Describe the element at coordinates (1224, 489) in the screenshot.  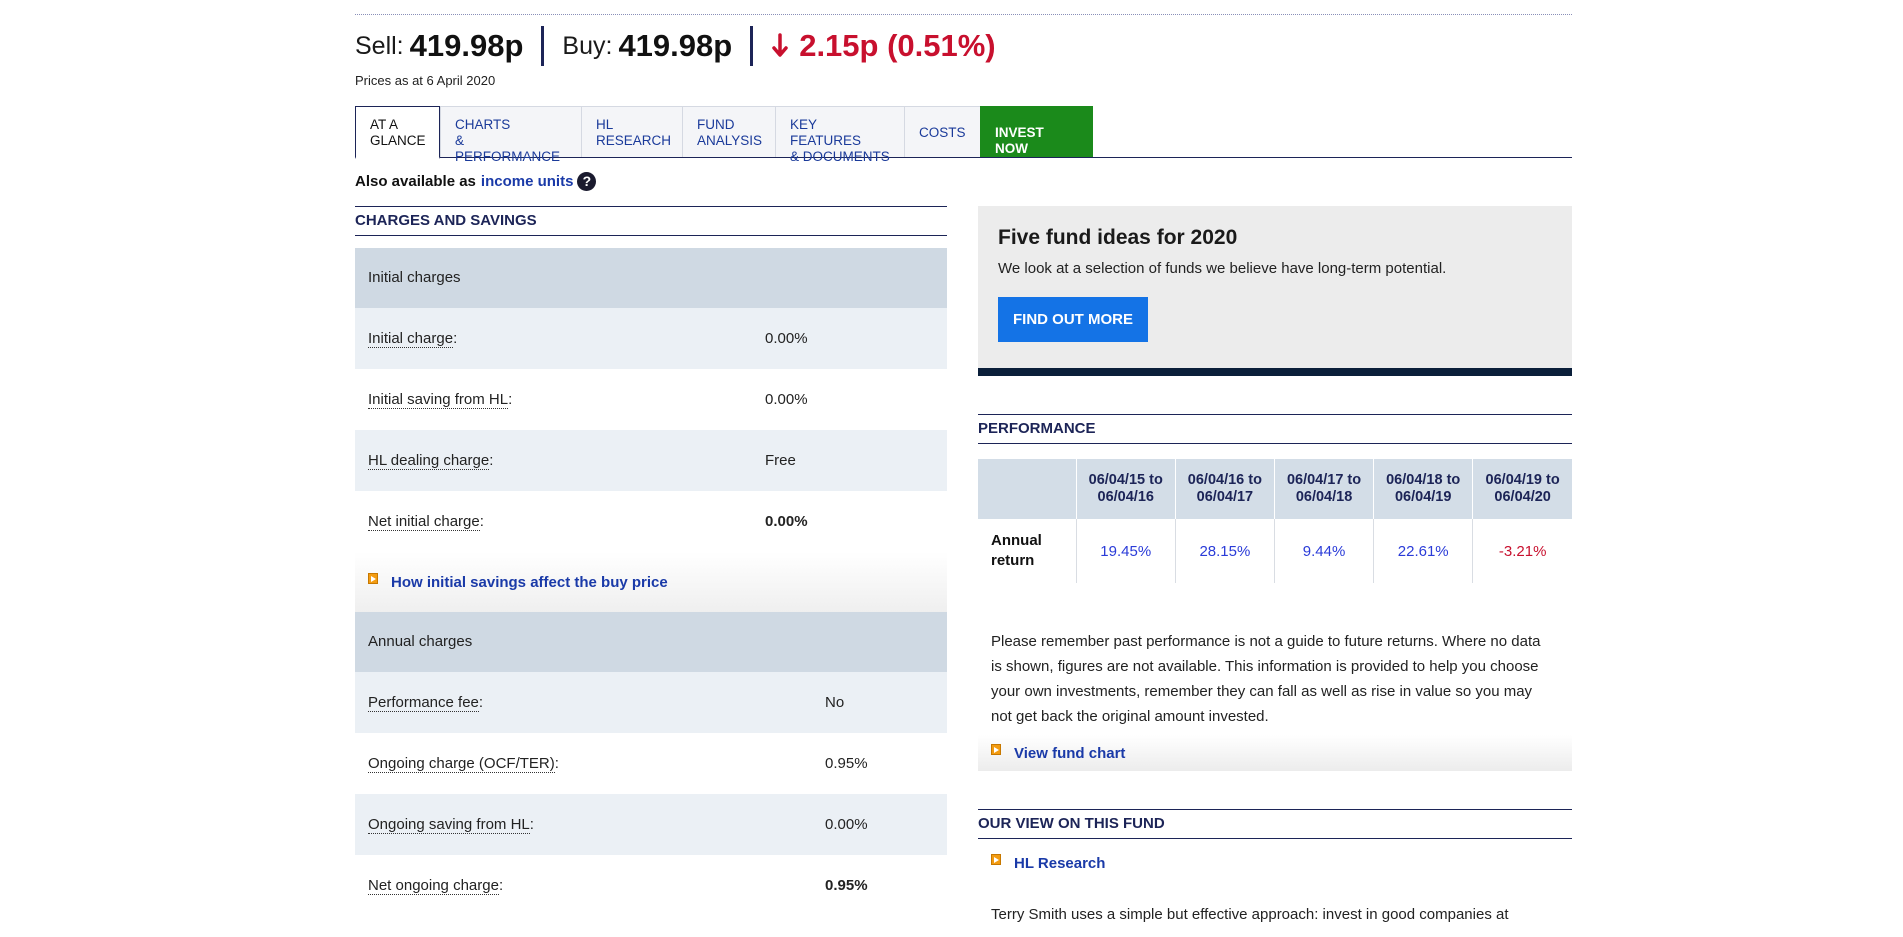
I see `table-header-period: 06/04/16 to 06/04/17` at that location.